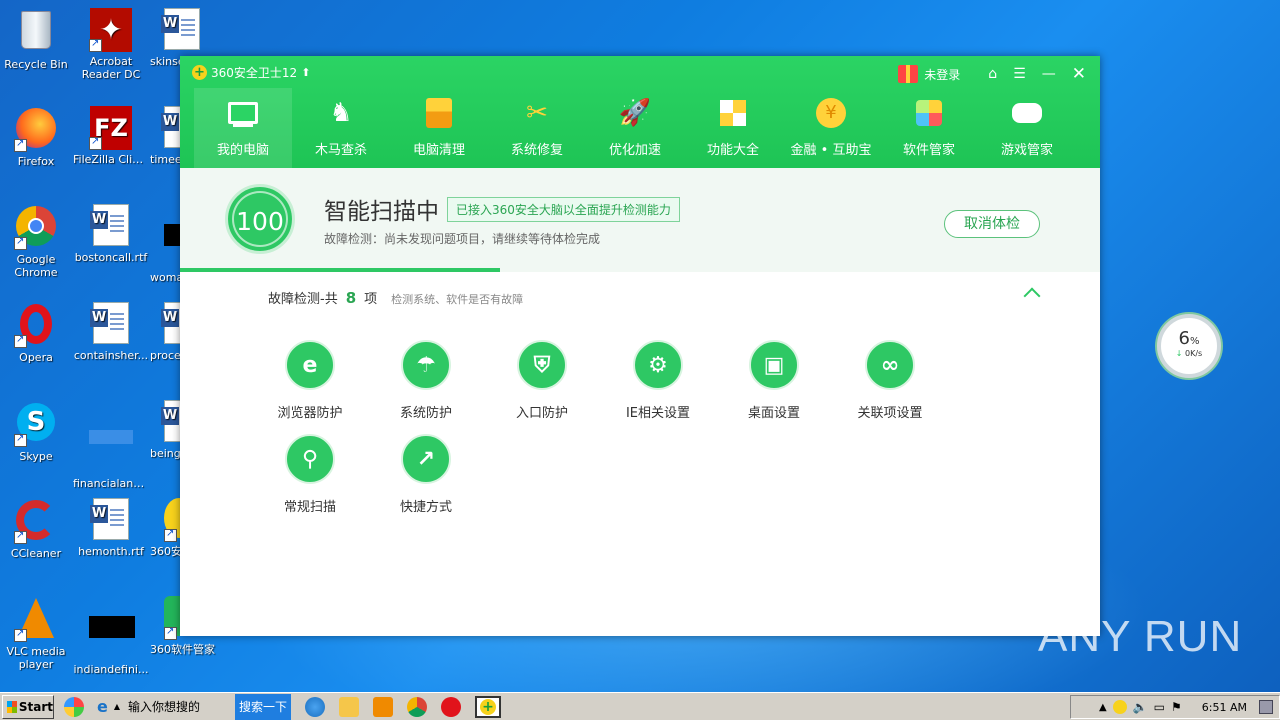  What do you see at coordinates (111, 159) in the screenshot?
I see `desktop-icon-label: FileZilla Client` at bounding box center [111, 159].